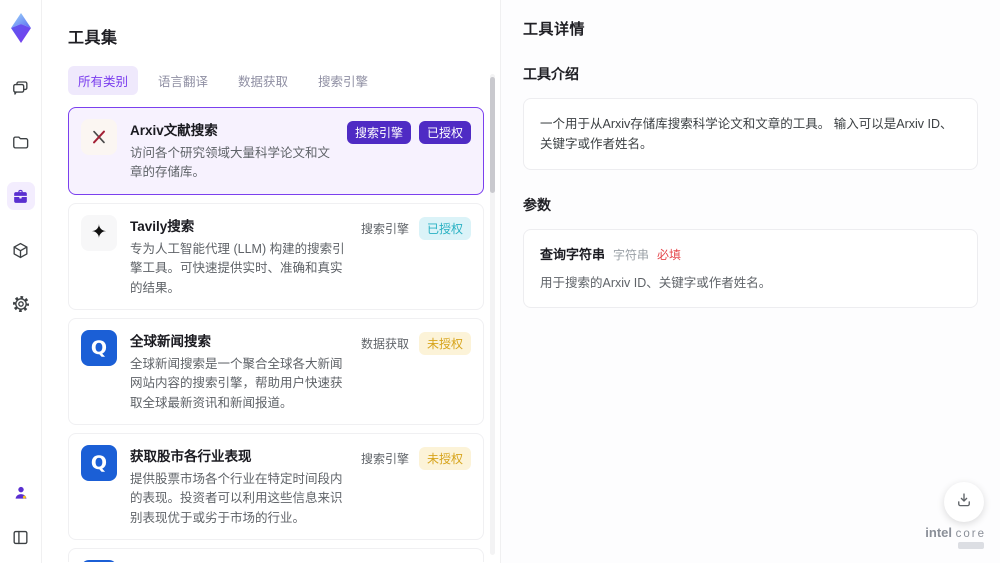  Describe the element at coordinates (103, 80) in the screenshot. I see `tab-category-0: 所有类别` at that location.